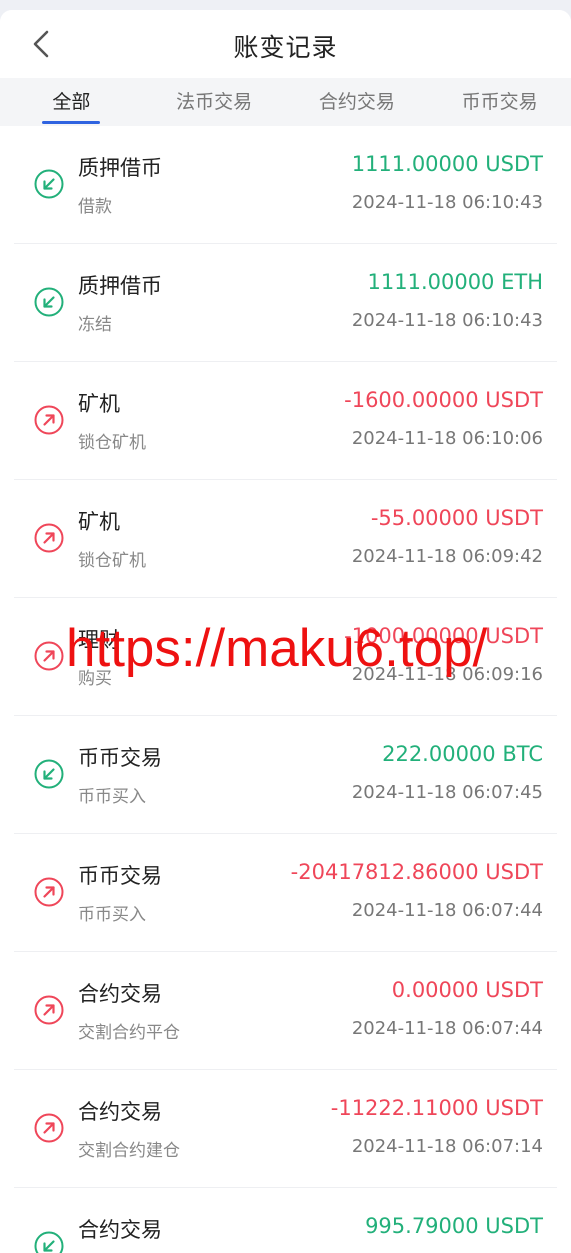  What do you see at coordinates (95, 207) in the screenshot?
I see `record-subtype: 借款` at bounding box center [95, 207].